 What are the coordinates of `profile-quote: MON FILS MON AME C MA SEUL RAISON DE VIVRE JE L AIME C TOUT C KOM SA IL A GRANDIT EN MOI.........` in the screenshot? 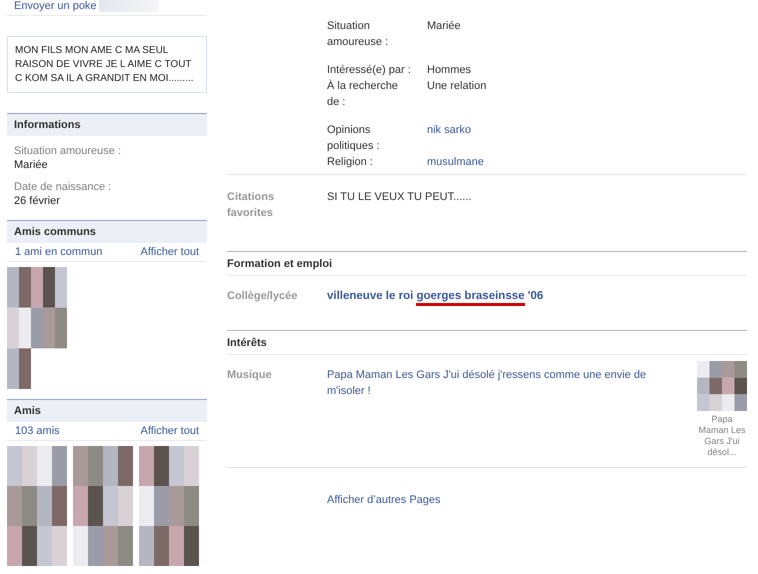 It's located at (107, 64).